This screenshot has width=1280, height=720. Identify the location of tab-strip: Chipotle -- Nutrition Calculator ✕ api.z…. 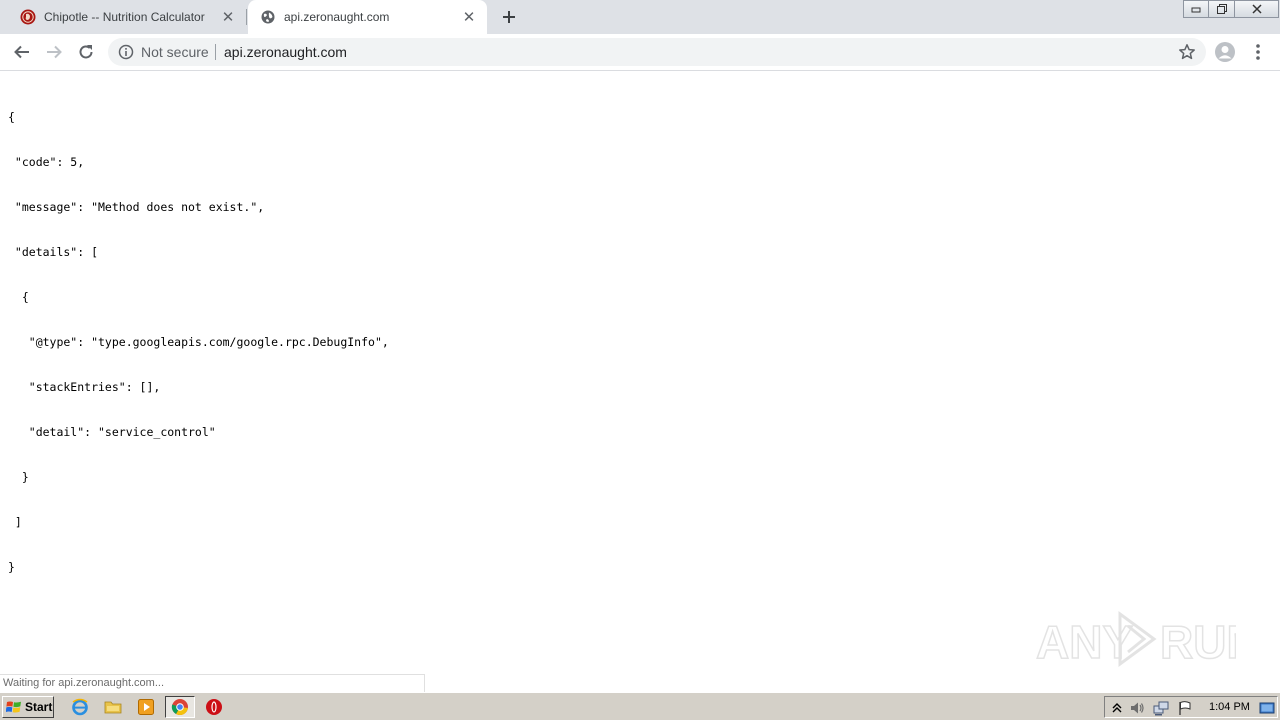
(640, 17).